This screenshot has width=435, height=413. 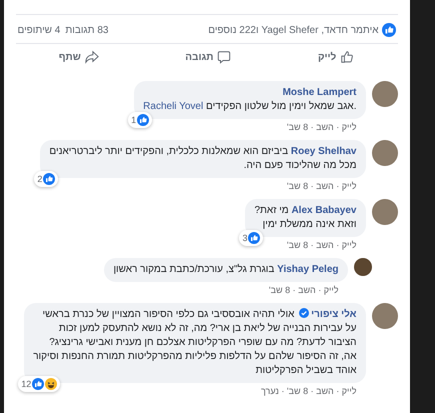 I want to click on like-button: לייק, so click(x=336, y=57).